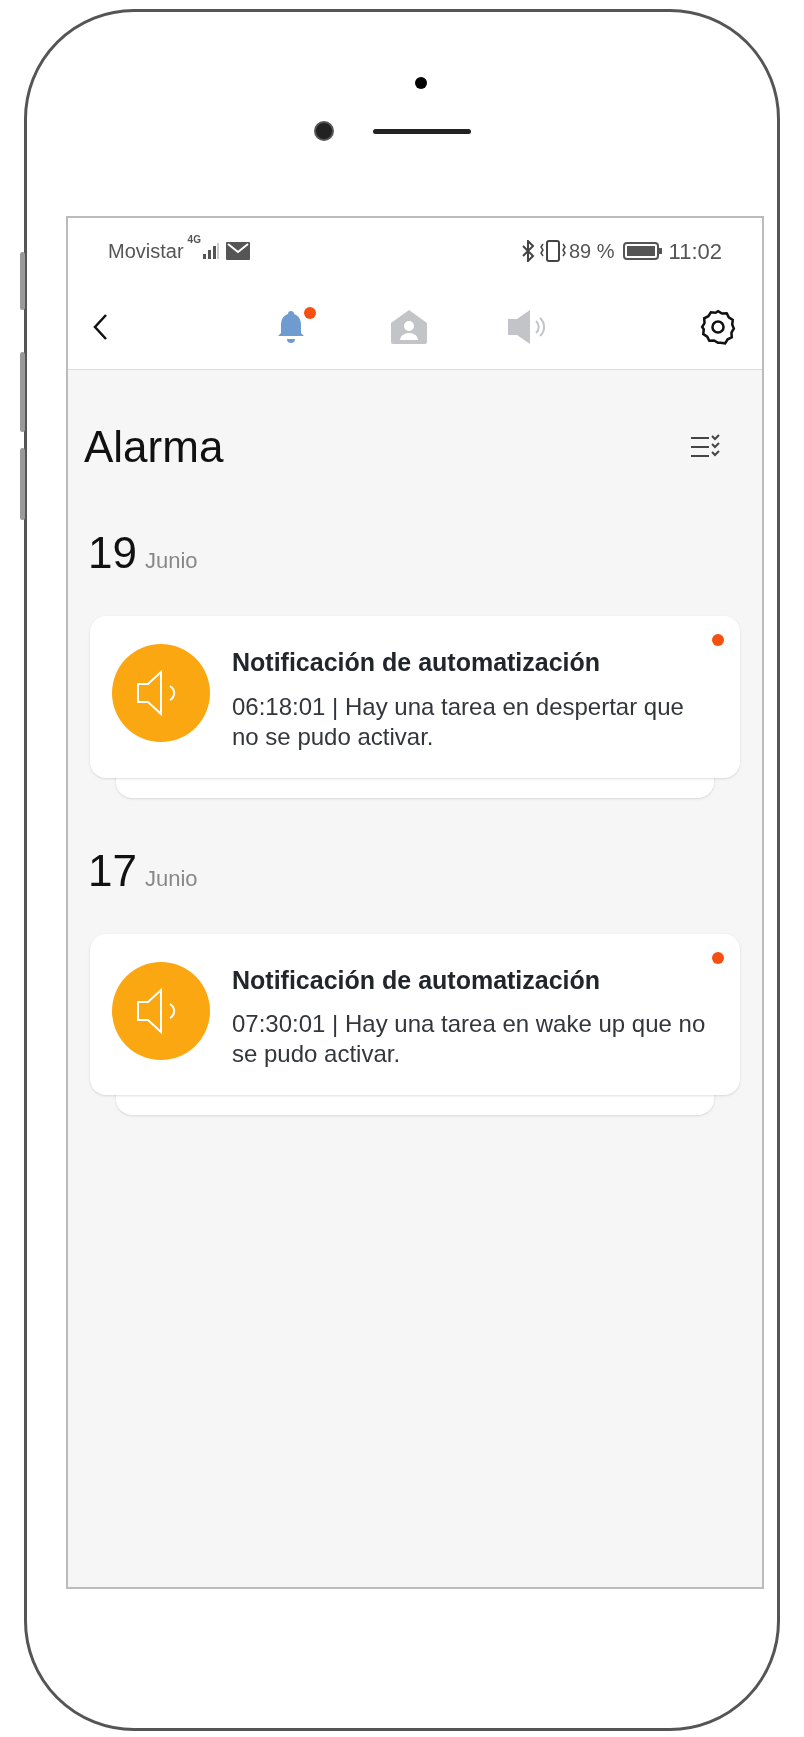 This screenshot has height=1737, width=804. Describe the element at coordinates (705, 447) in the screenshot. I see `checklist-icon` at that location.